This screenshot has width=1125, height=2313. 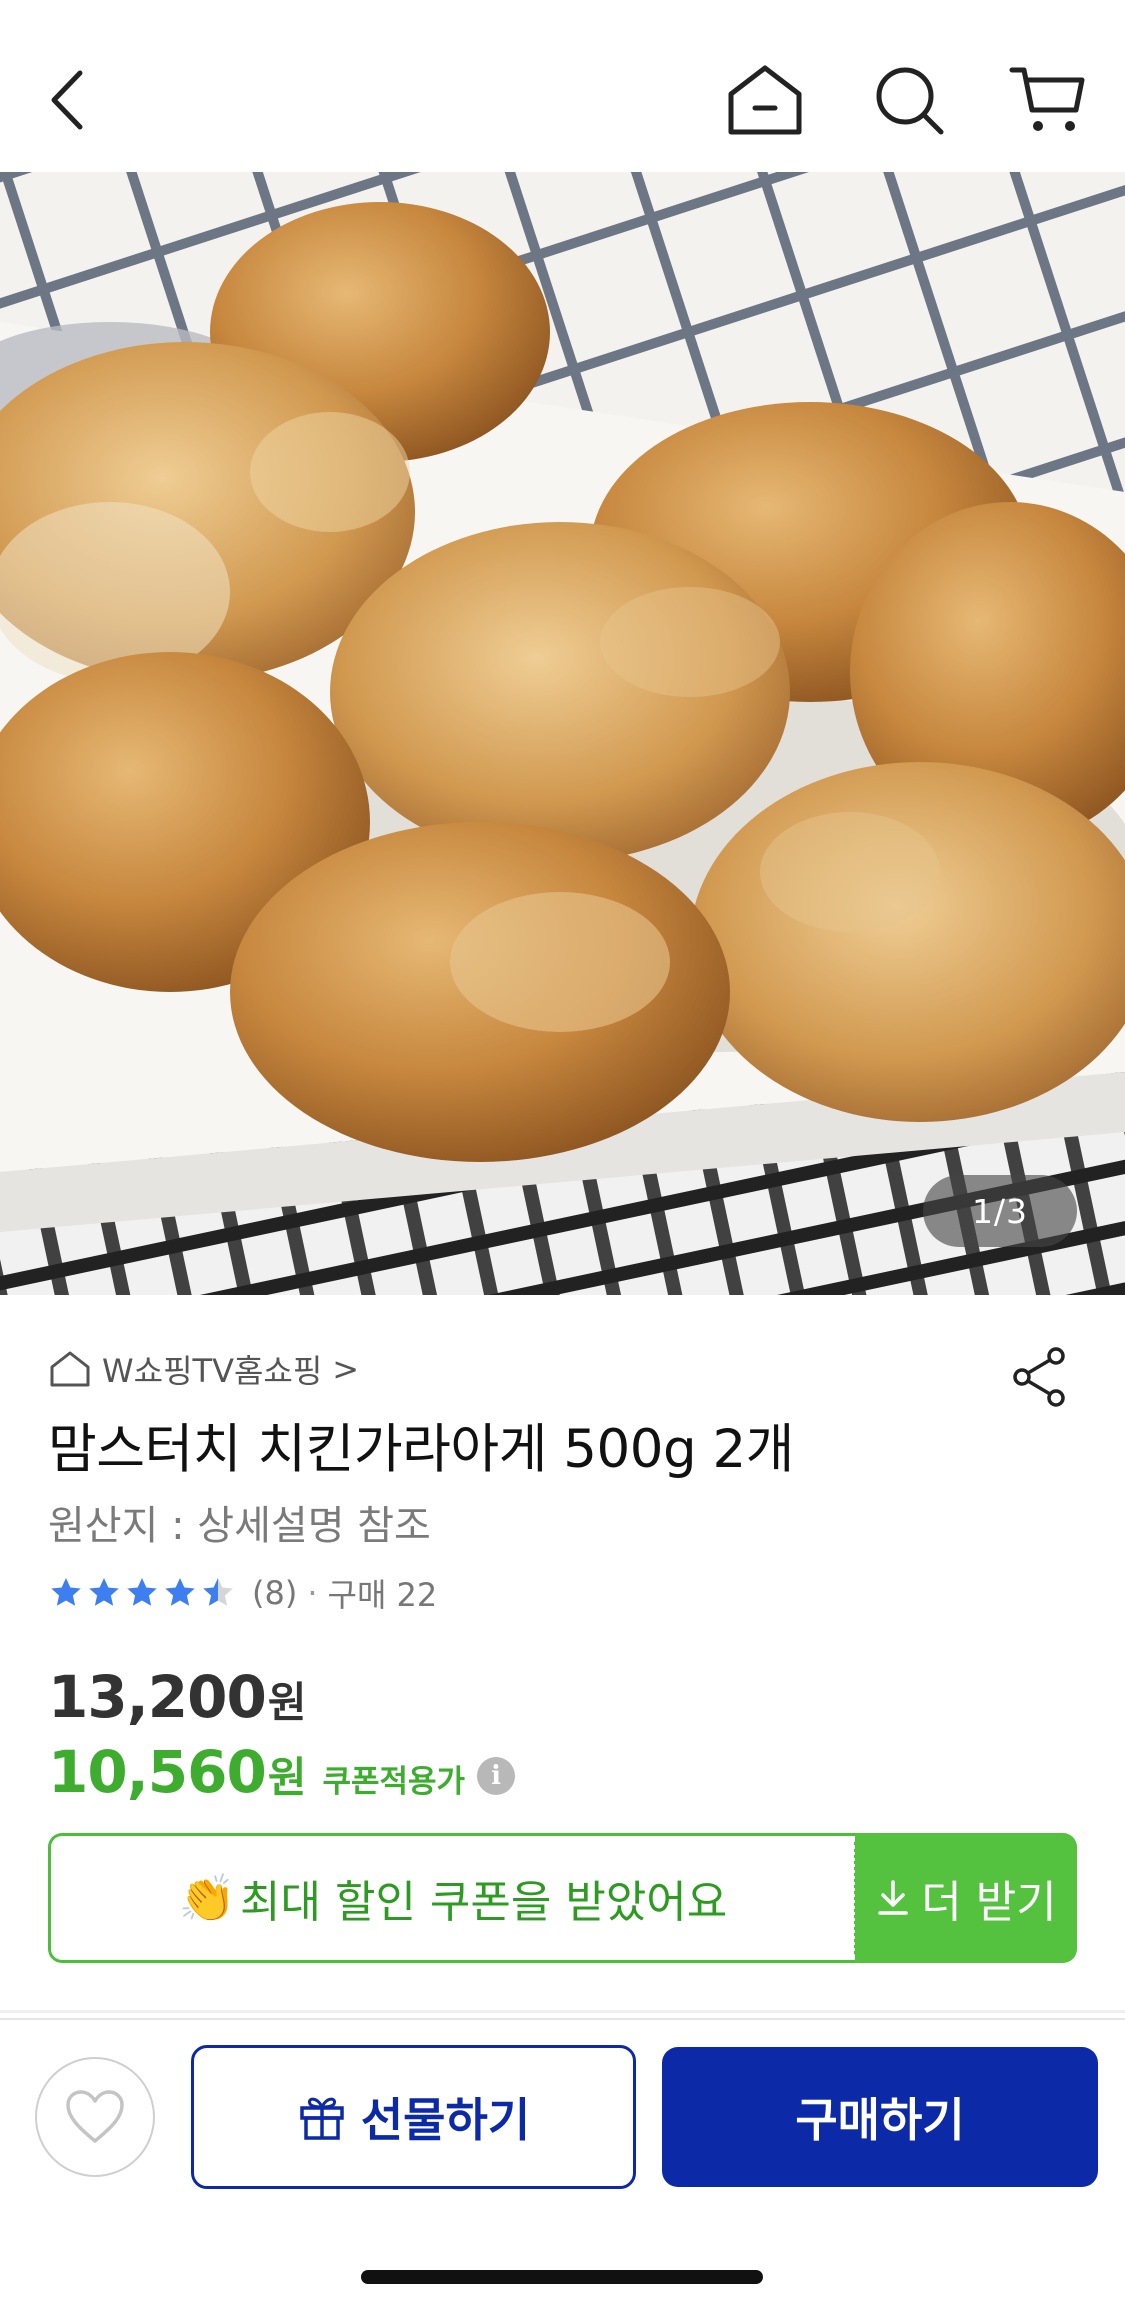 What do you see at coordinates (212, 1371) in the screenshot?
I see `store-name: W쇼핑TV홈쇼핑` at bounding box center [212, 1371].